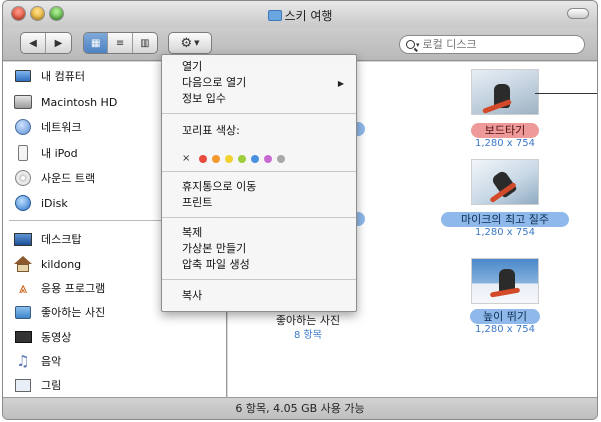  I want to click on menu-item-print: 프린트, so click(197, 203).